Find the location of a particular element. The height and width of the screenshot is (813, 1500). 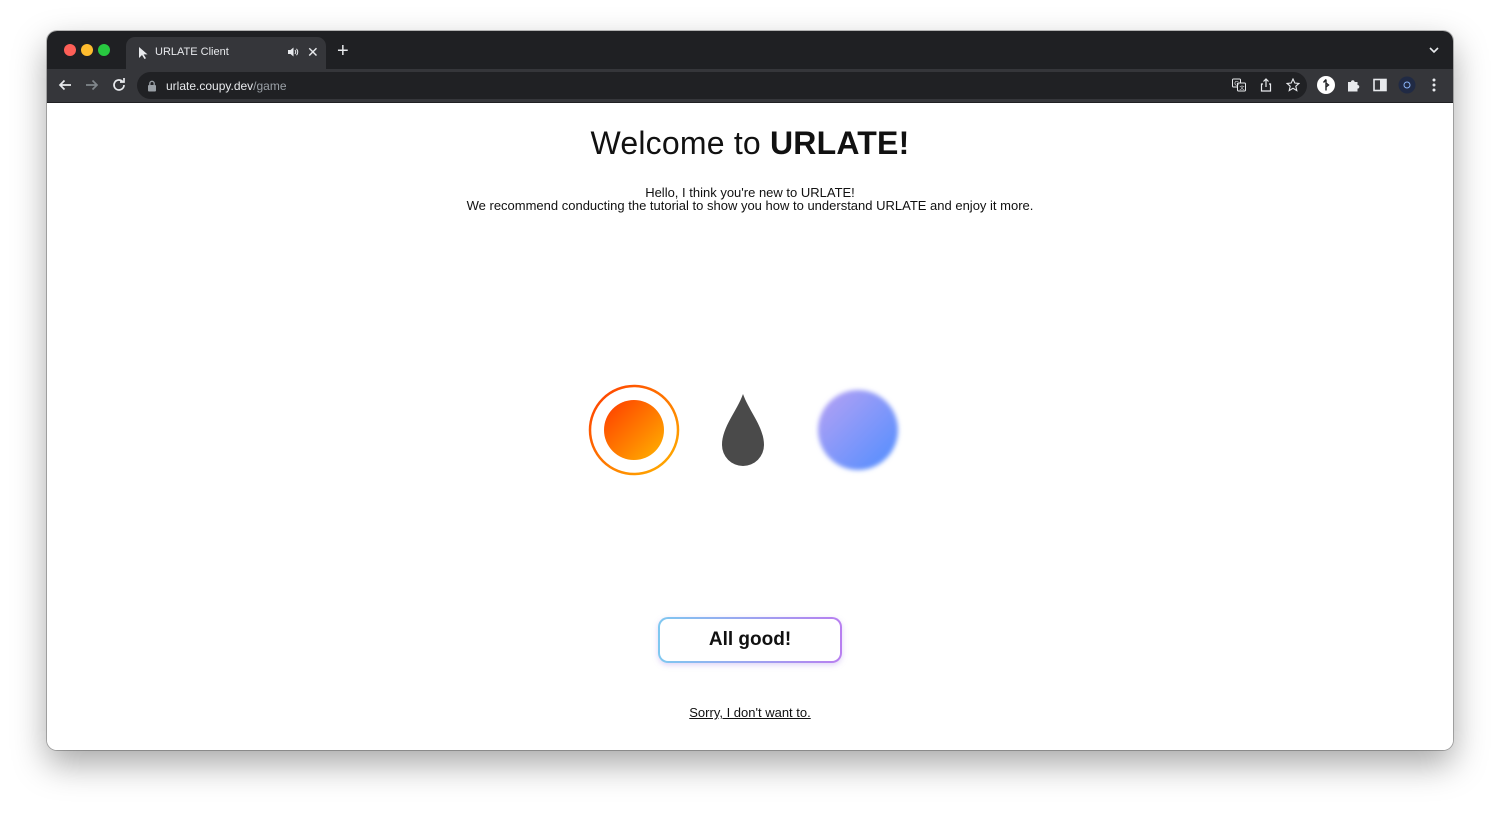

svg-text: 文 is located at coordinates (1242, 88).